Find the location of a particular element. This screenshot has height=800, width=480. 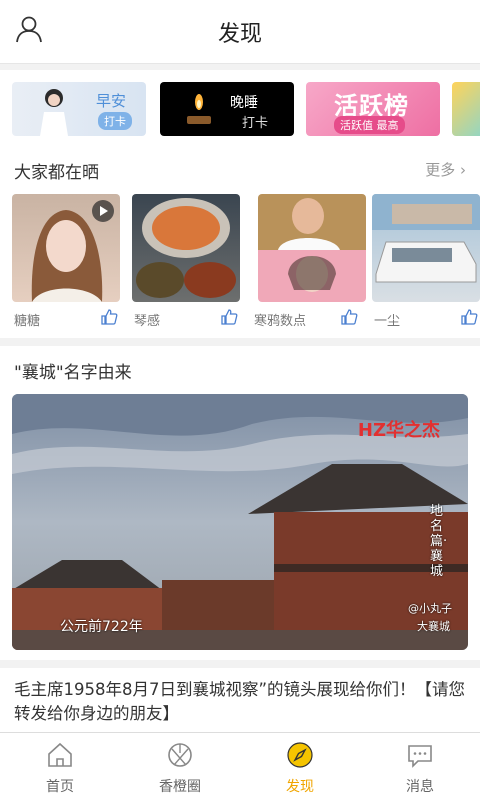

bottom-tab-bar: 首页 香橙圈 发现 消息 is located at coordinates (240, 766).